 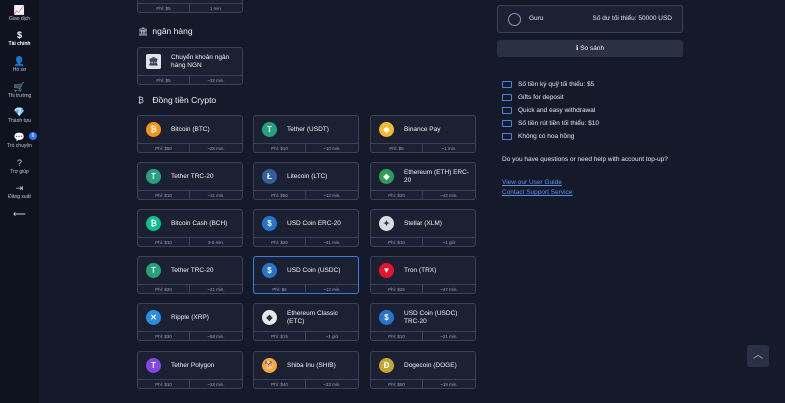 I want to click on crypto-method-card: ₿ Bitcoin (BTC) Phí: $50 ~28 min., so click(x=190, y=134).